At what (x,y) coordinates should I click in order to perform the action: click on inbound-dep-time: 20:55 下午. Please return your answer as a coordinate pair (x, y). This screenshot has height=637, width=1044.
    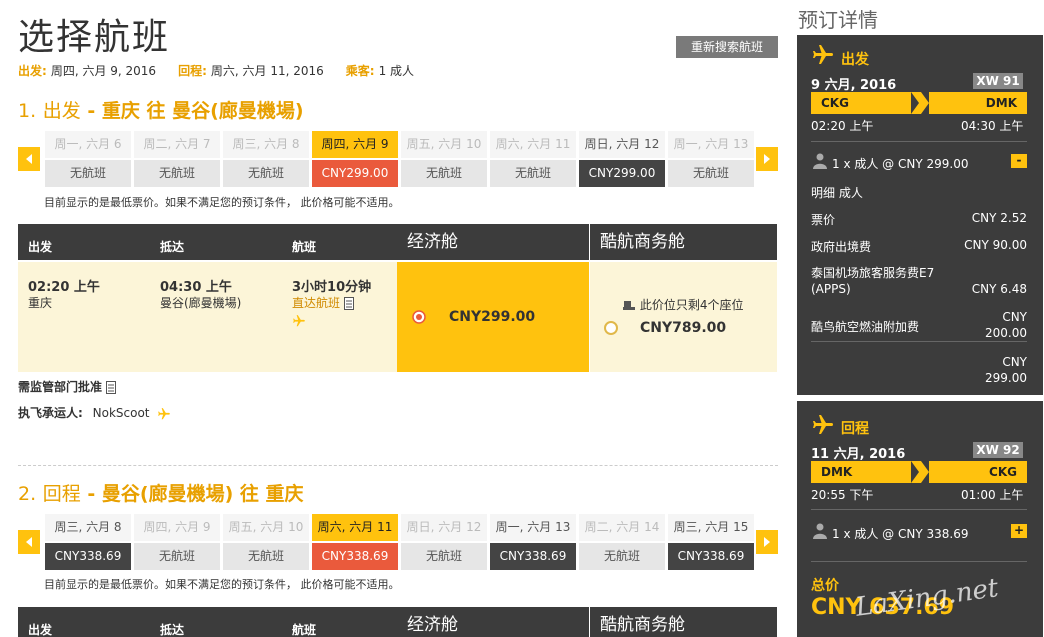
    Looking at the image, I should click on (842, 495).